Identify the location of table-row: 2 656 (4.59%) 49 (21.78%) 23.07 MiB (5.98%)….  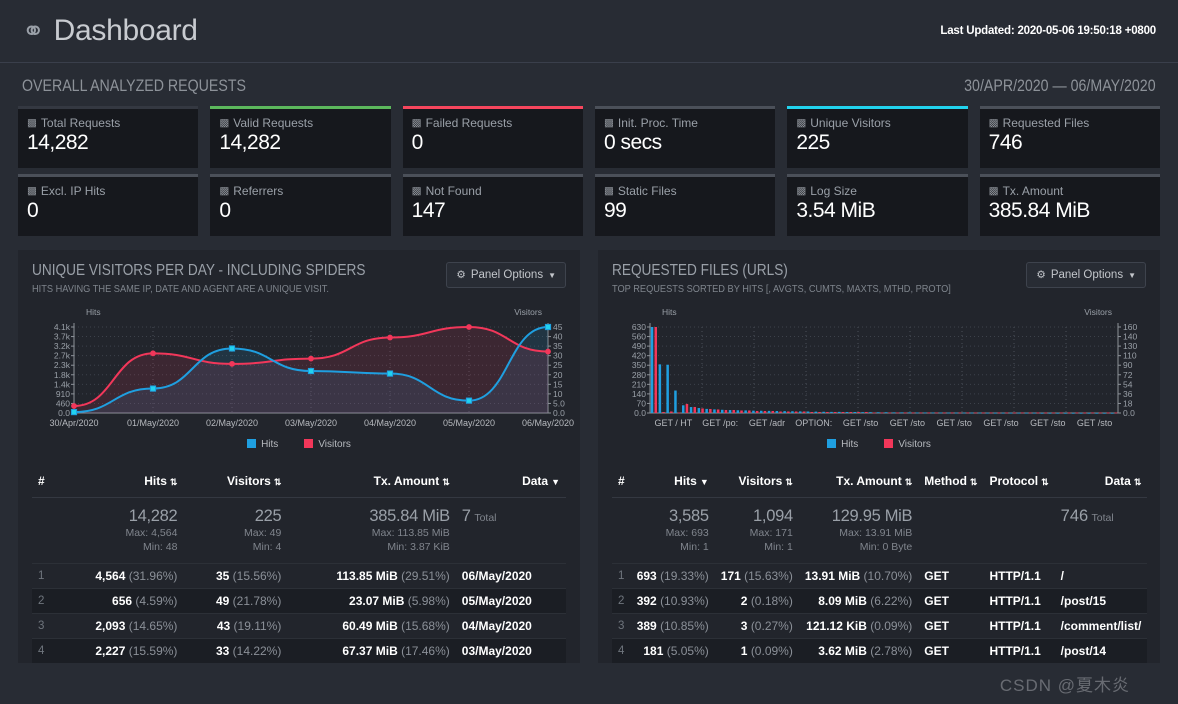
(299, 601).